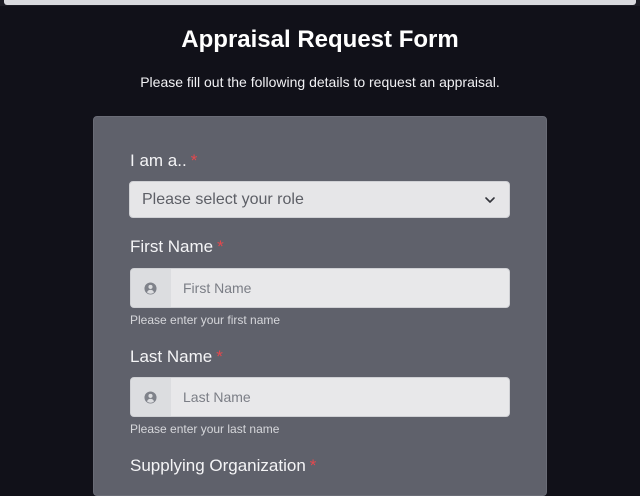 The width and height of the screenshot is (640, 496). I want to click on first-name-help: Please enter your first name, so click(205, 320).